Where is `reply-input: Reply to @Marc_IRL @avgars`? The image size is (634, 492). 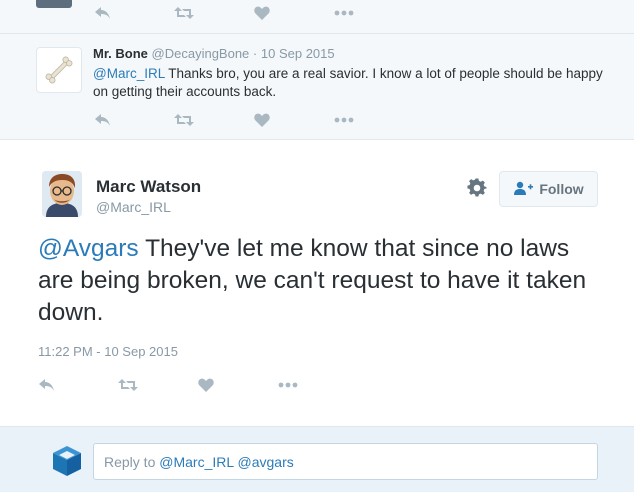
reply-input: Reply to @Marc_IRL @avgars is located at coordinates (345, 461).